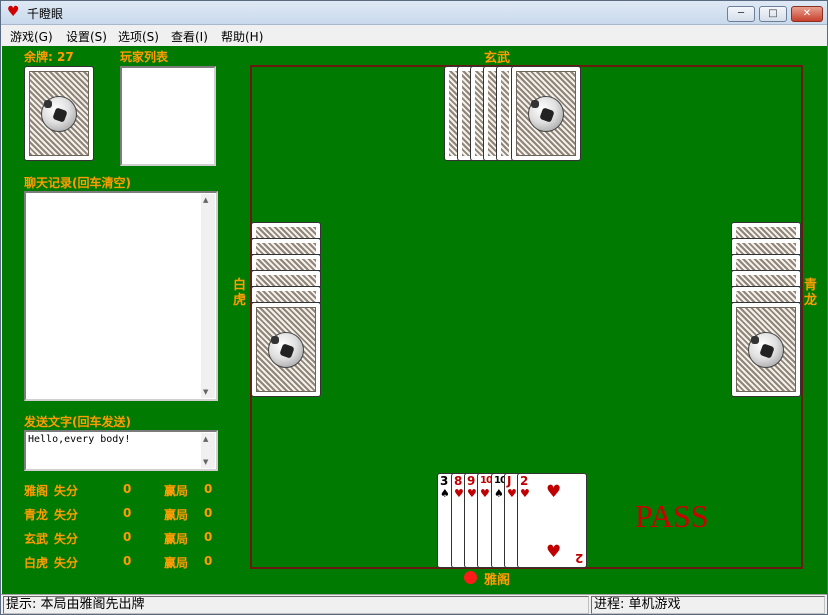  Describe the element at coordinates (578, 558) in the screenshot. I see `card-rank-inverted: 2` at that location.